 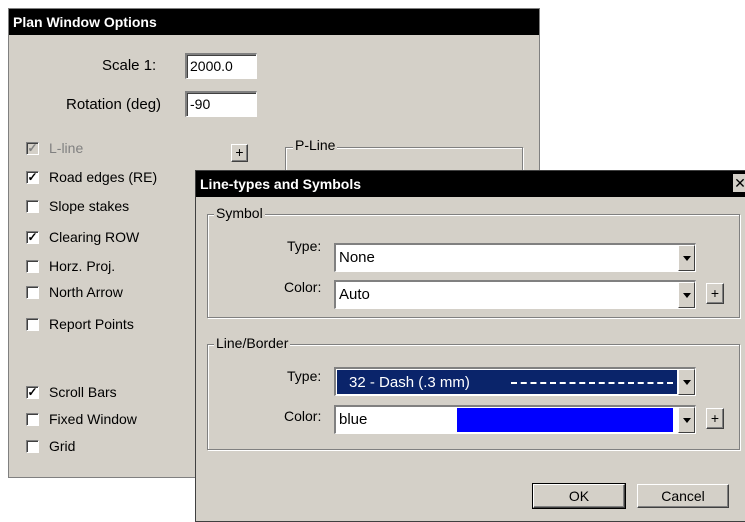 I want to click on lline-plus-button: +, so click(x=239, y=153).